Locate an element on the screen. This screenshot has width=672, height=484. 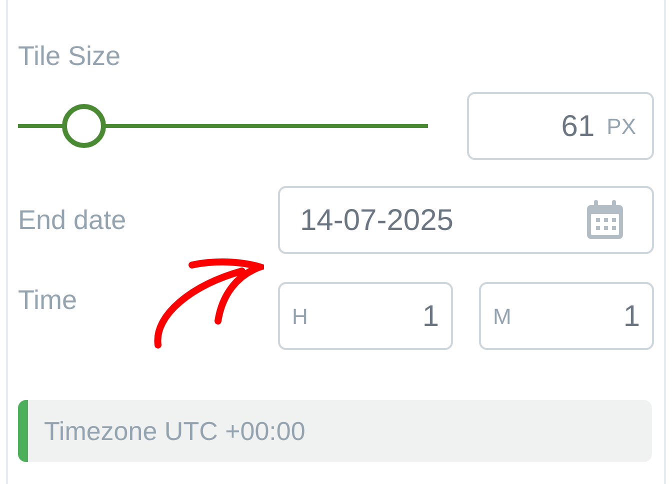
time-field: H 1 is located at coordinates (365, 316).